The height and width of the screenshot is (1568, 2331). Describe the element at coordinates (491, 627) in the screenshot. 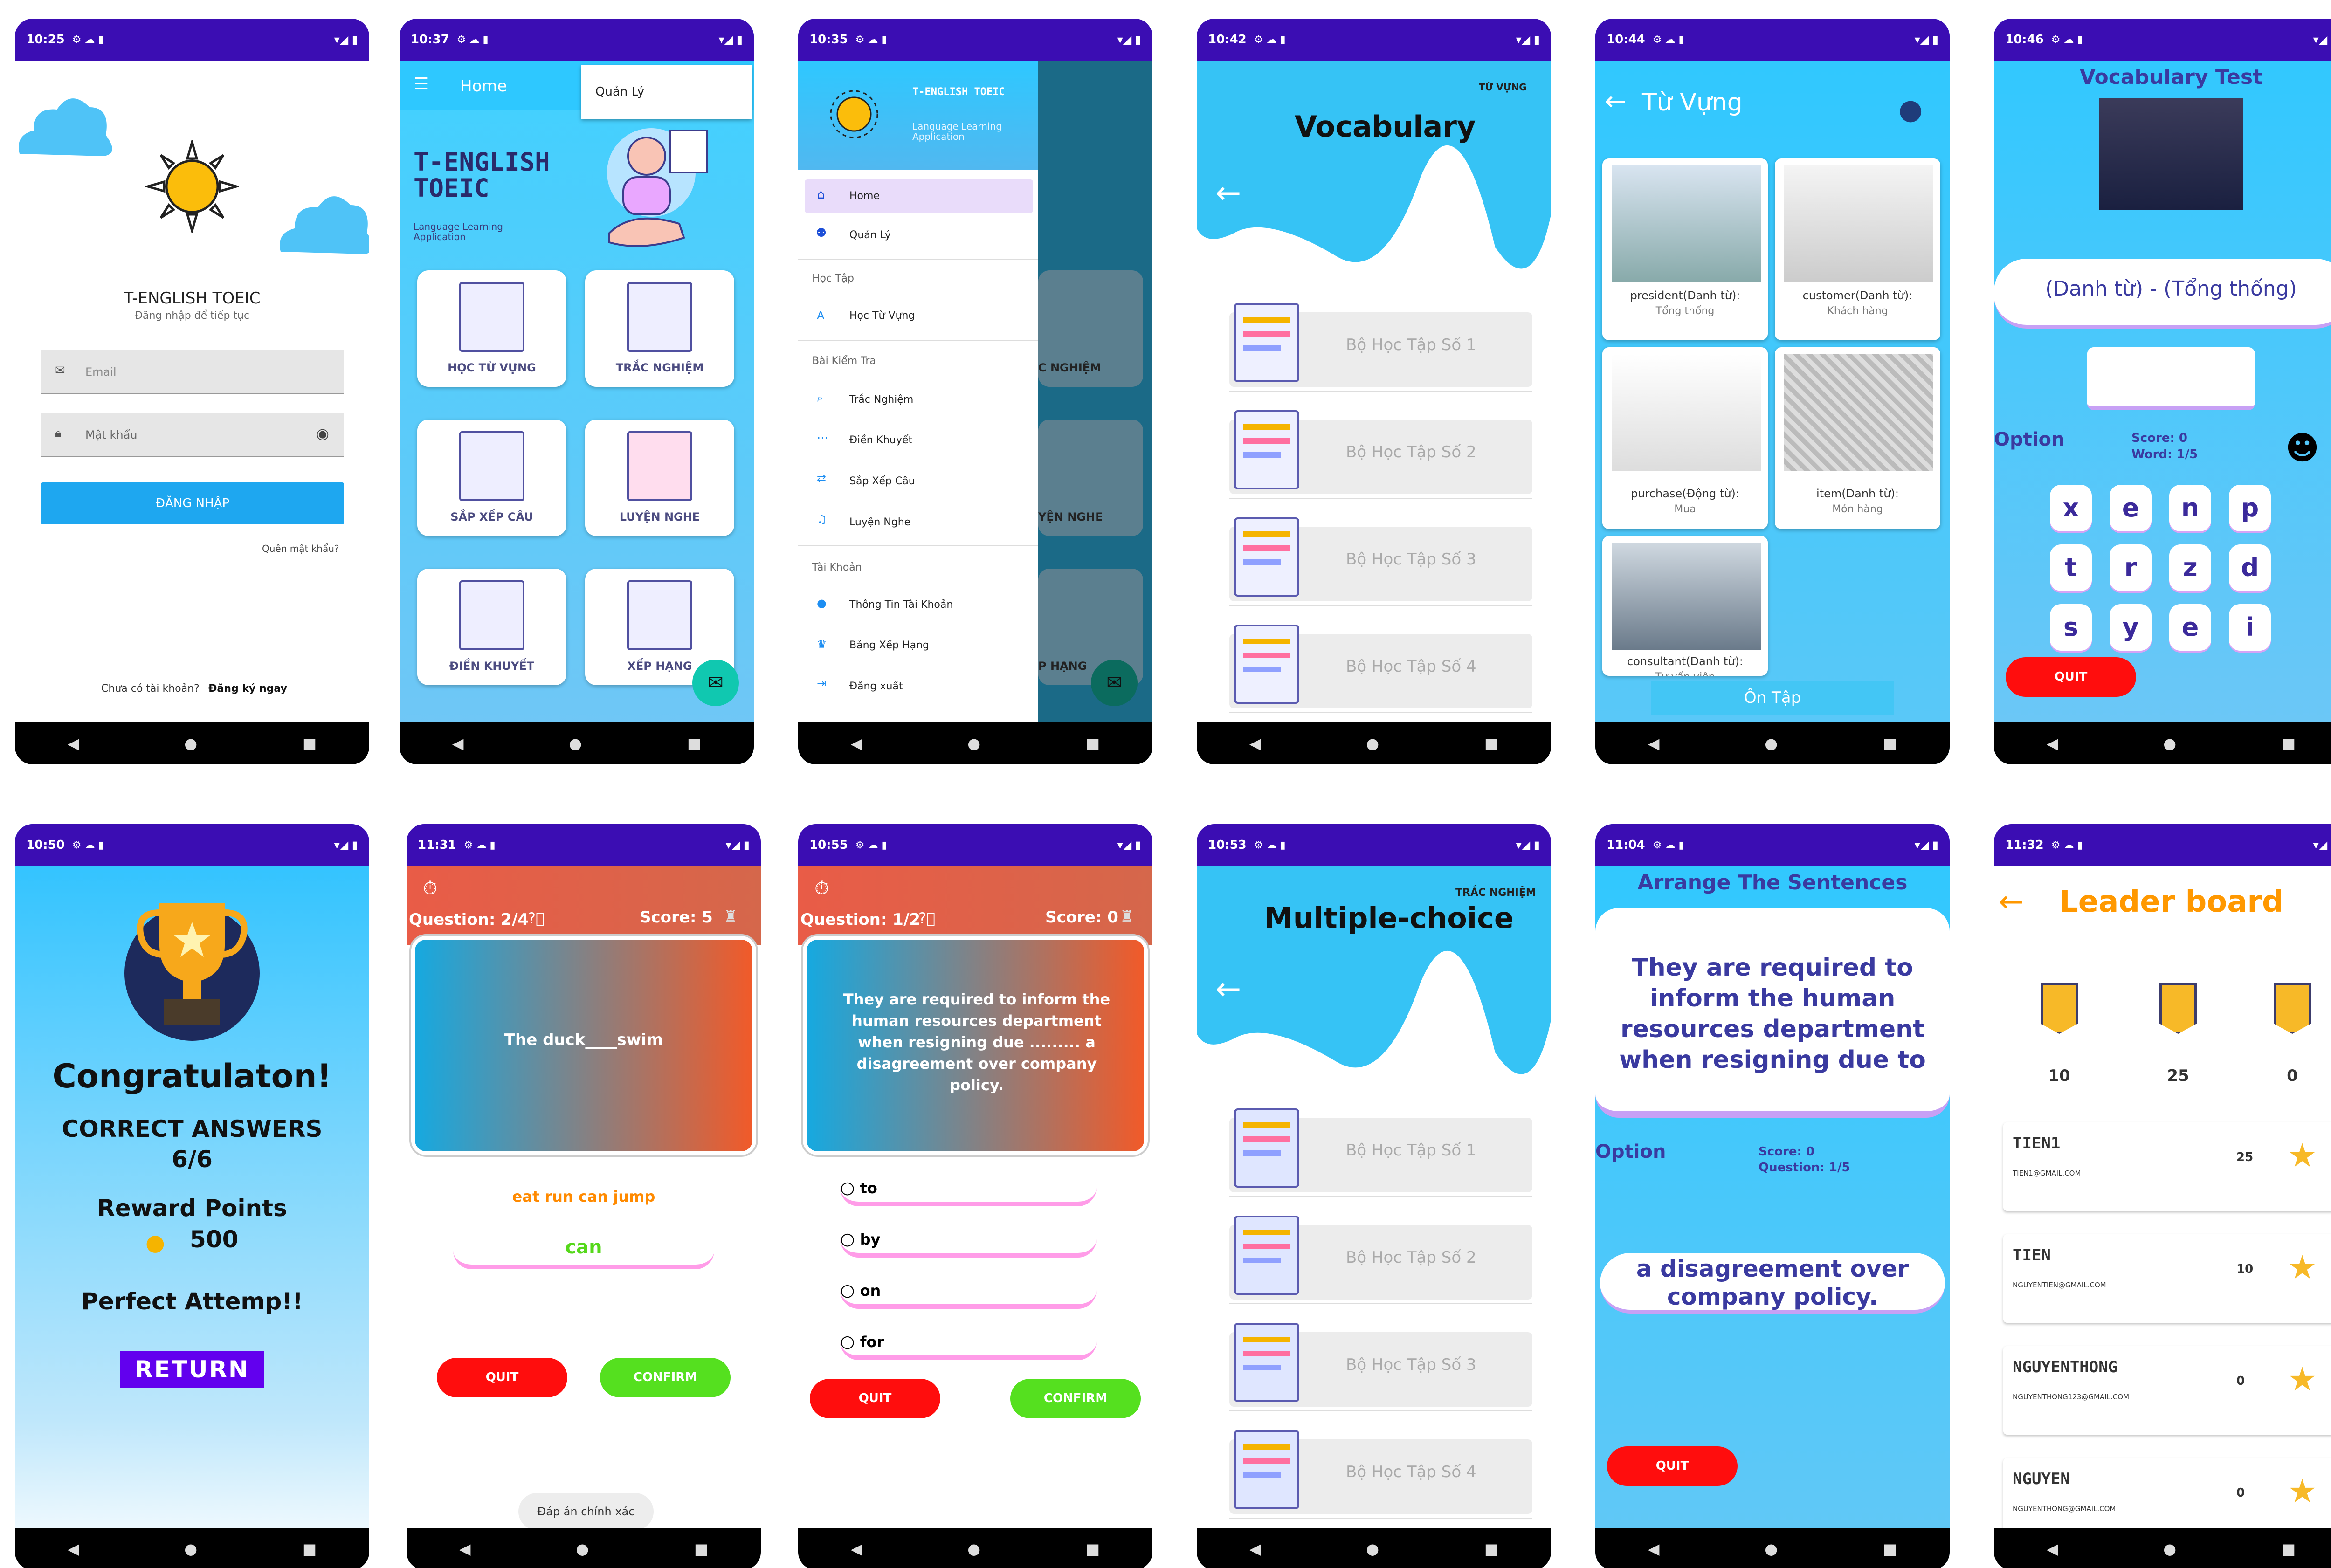

I see `tile-fill-blank: ĐIỀN KHUYẾT` at that location.